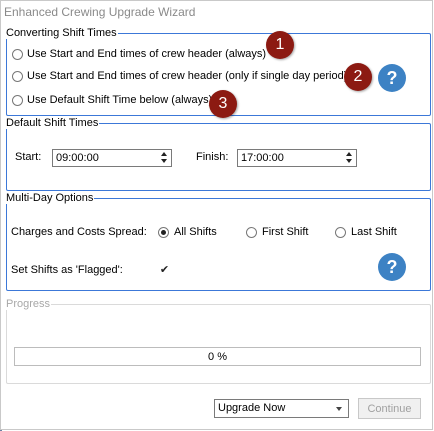 This screenshot has width=434, height=431. I want to click on spread-label: Charges and Costs Spread:, so click(79, 232).